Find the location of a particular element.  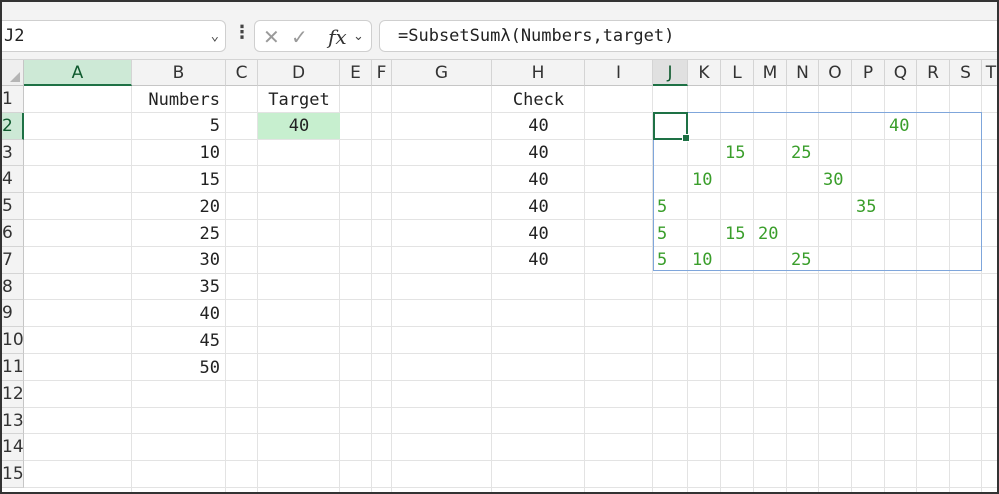

cell-h2: 40 is located at coordinates (538, 126).